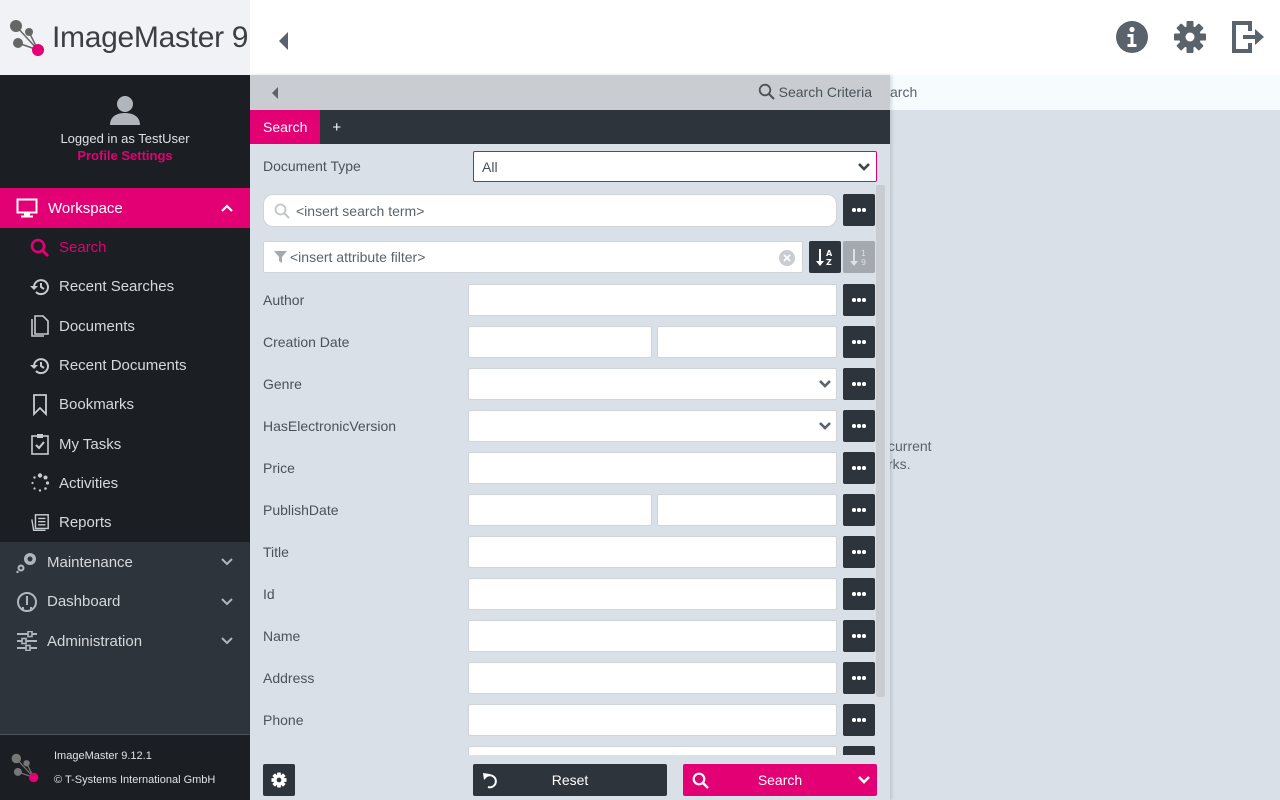 This screenshot has width=1280, height=800. I want to click on history-icon, so click(39, 365).